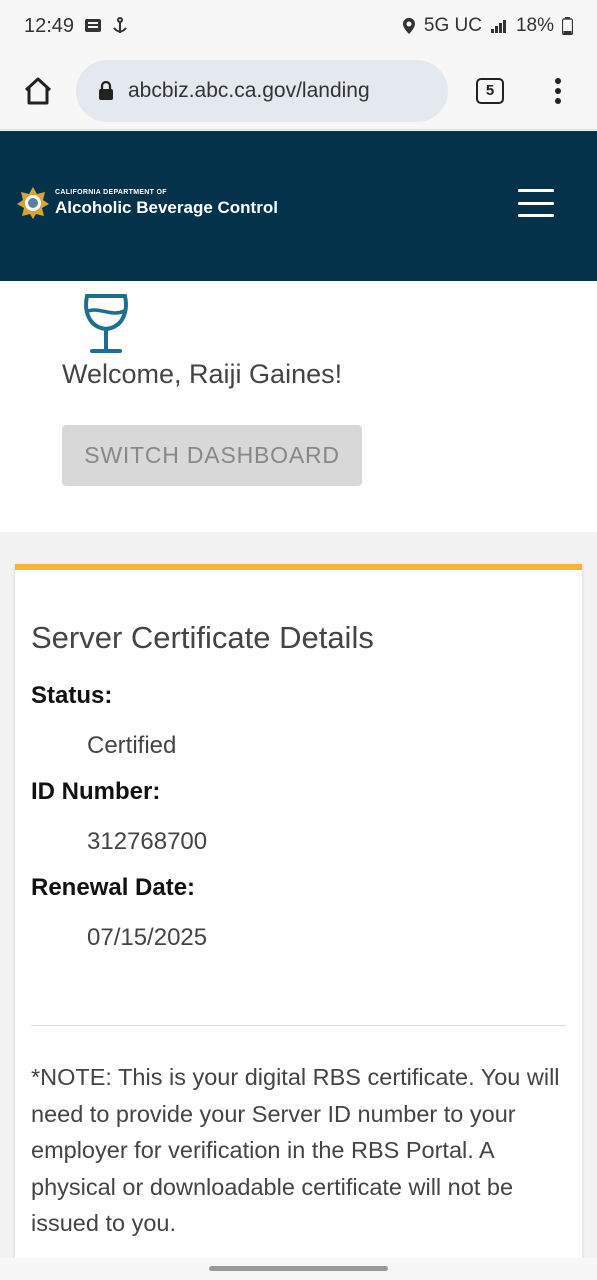 This screenshot has width=597, height=1280. Describe the element at coordinates (202, 637) in the screenshot. I see `card-title: Server Certificate Details` at that location.